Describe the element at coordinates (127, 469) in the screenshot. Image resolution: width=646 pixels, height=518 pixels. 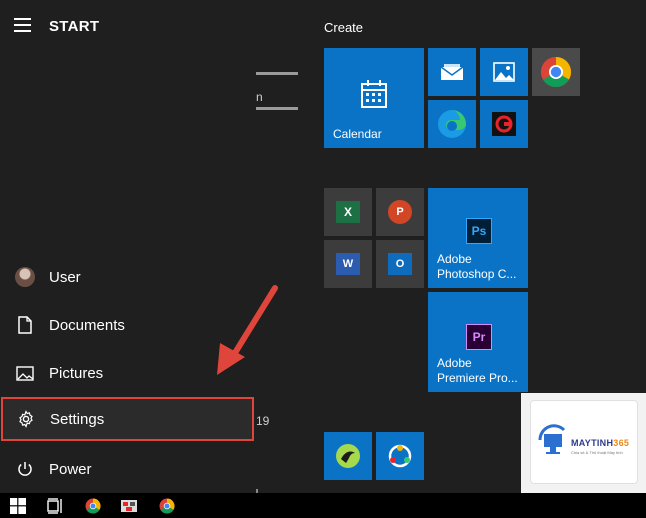
I see `rail-item-power: Power` at that location.